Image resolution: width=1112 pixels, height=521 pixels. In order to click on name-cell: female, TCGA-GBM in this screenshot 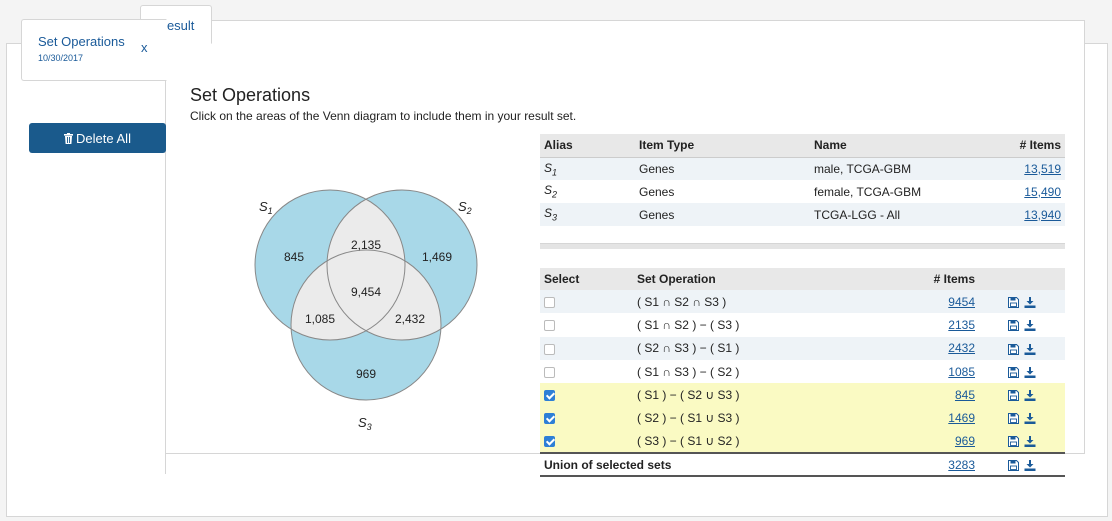, I will do `click(868, 191)`.